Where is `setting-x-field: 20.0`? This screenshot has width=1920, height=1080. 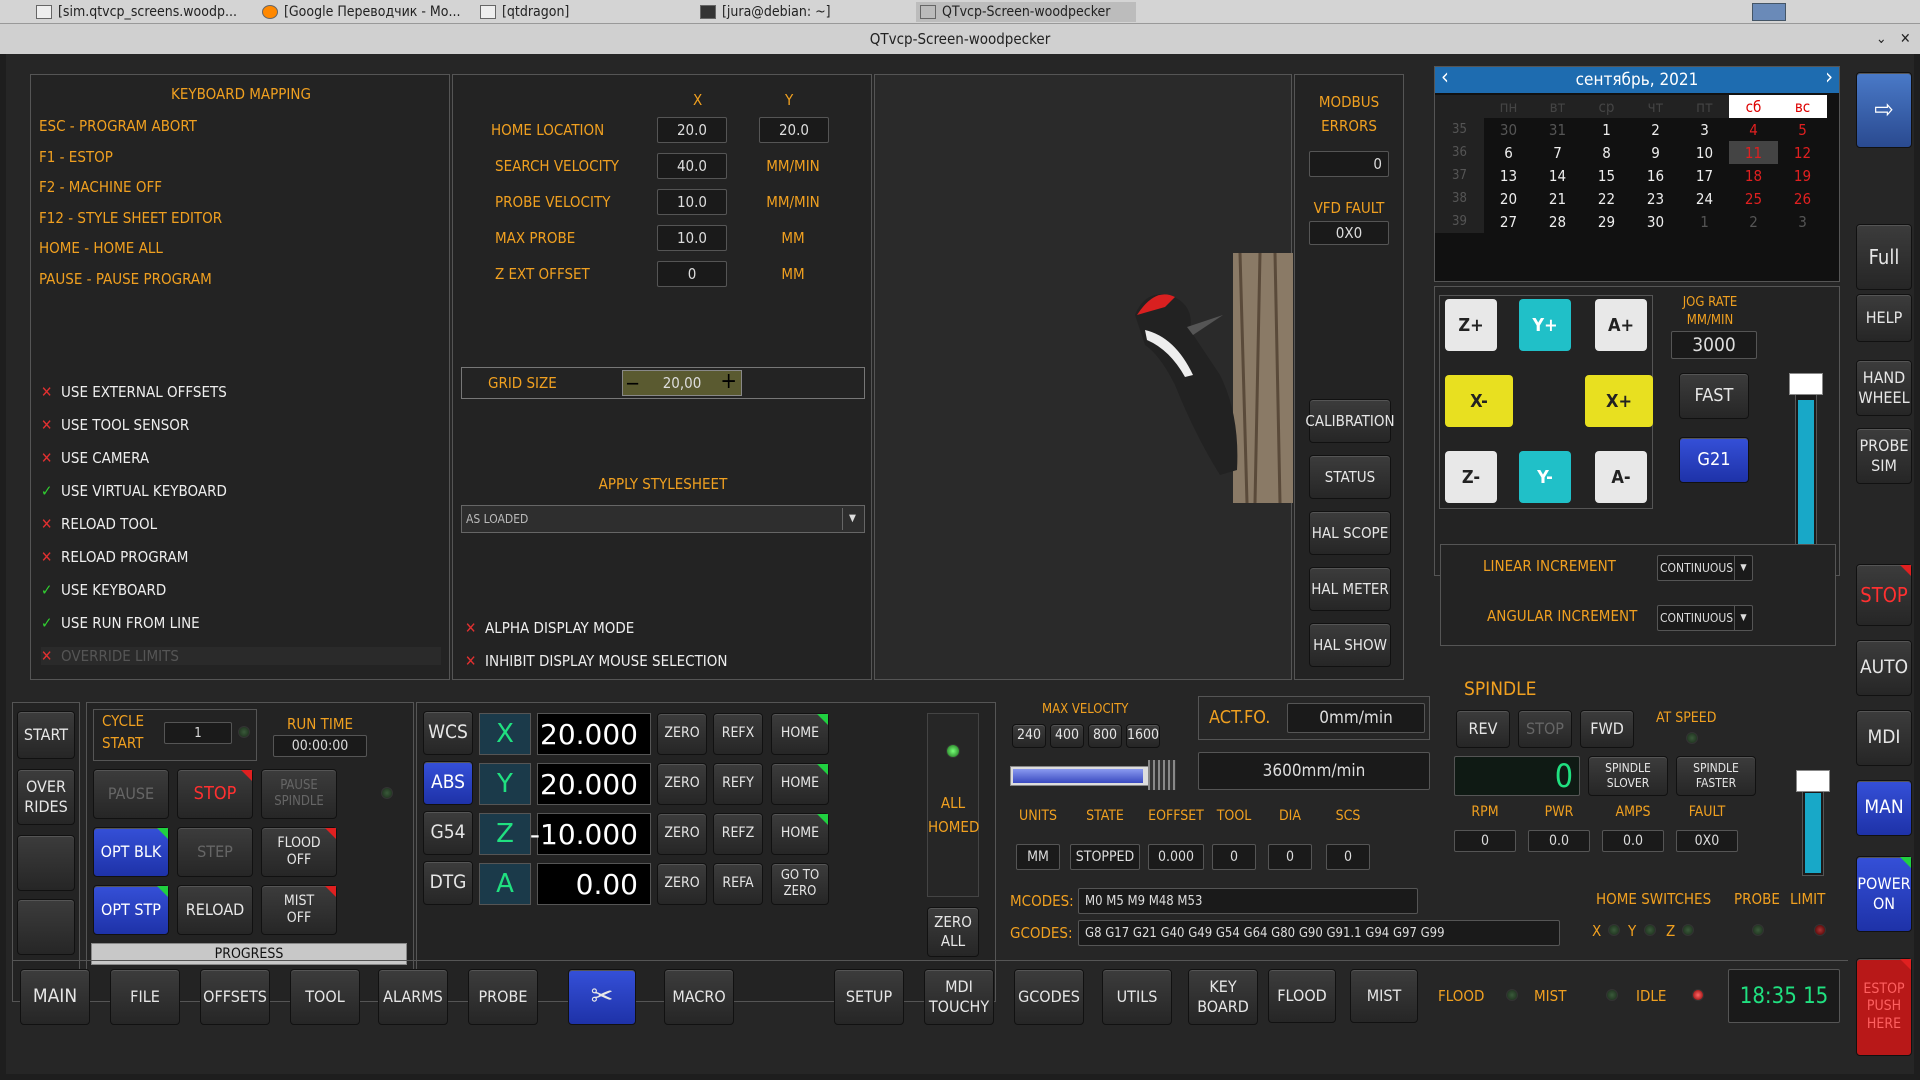 setting-x-field: 20.0 is located at coordinates (692, 130).